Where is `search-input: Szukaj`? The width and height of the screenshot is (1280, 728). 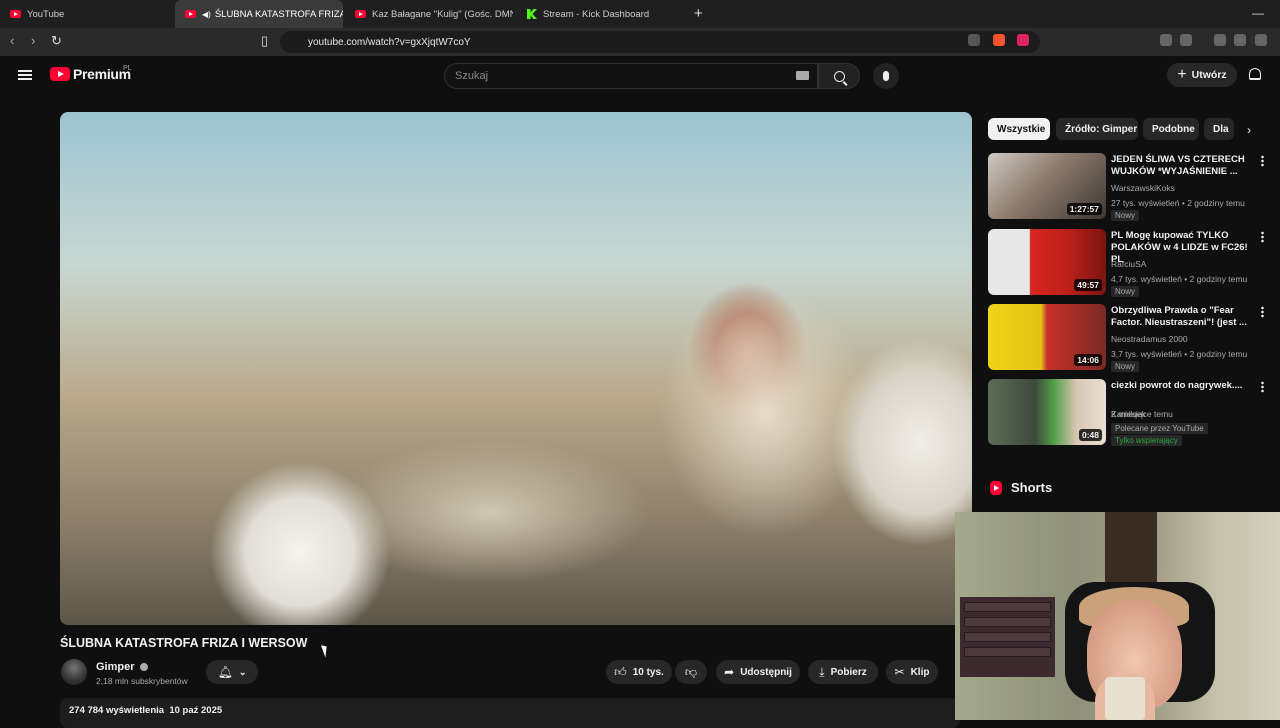
search-input: Szukaj is located at coordinates (631, 76).